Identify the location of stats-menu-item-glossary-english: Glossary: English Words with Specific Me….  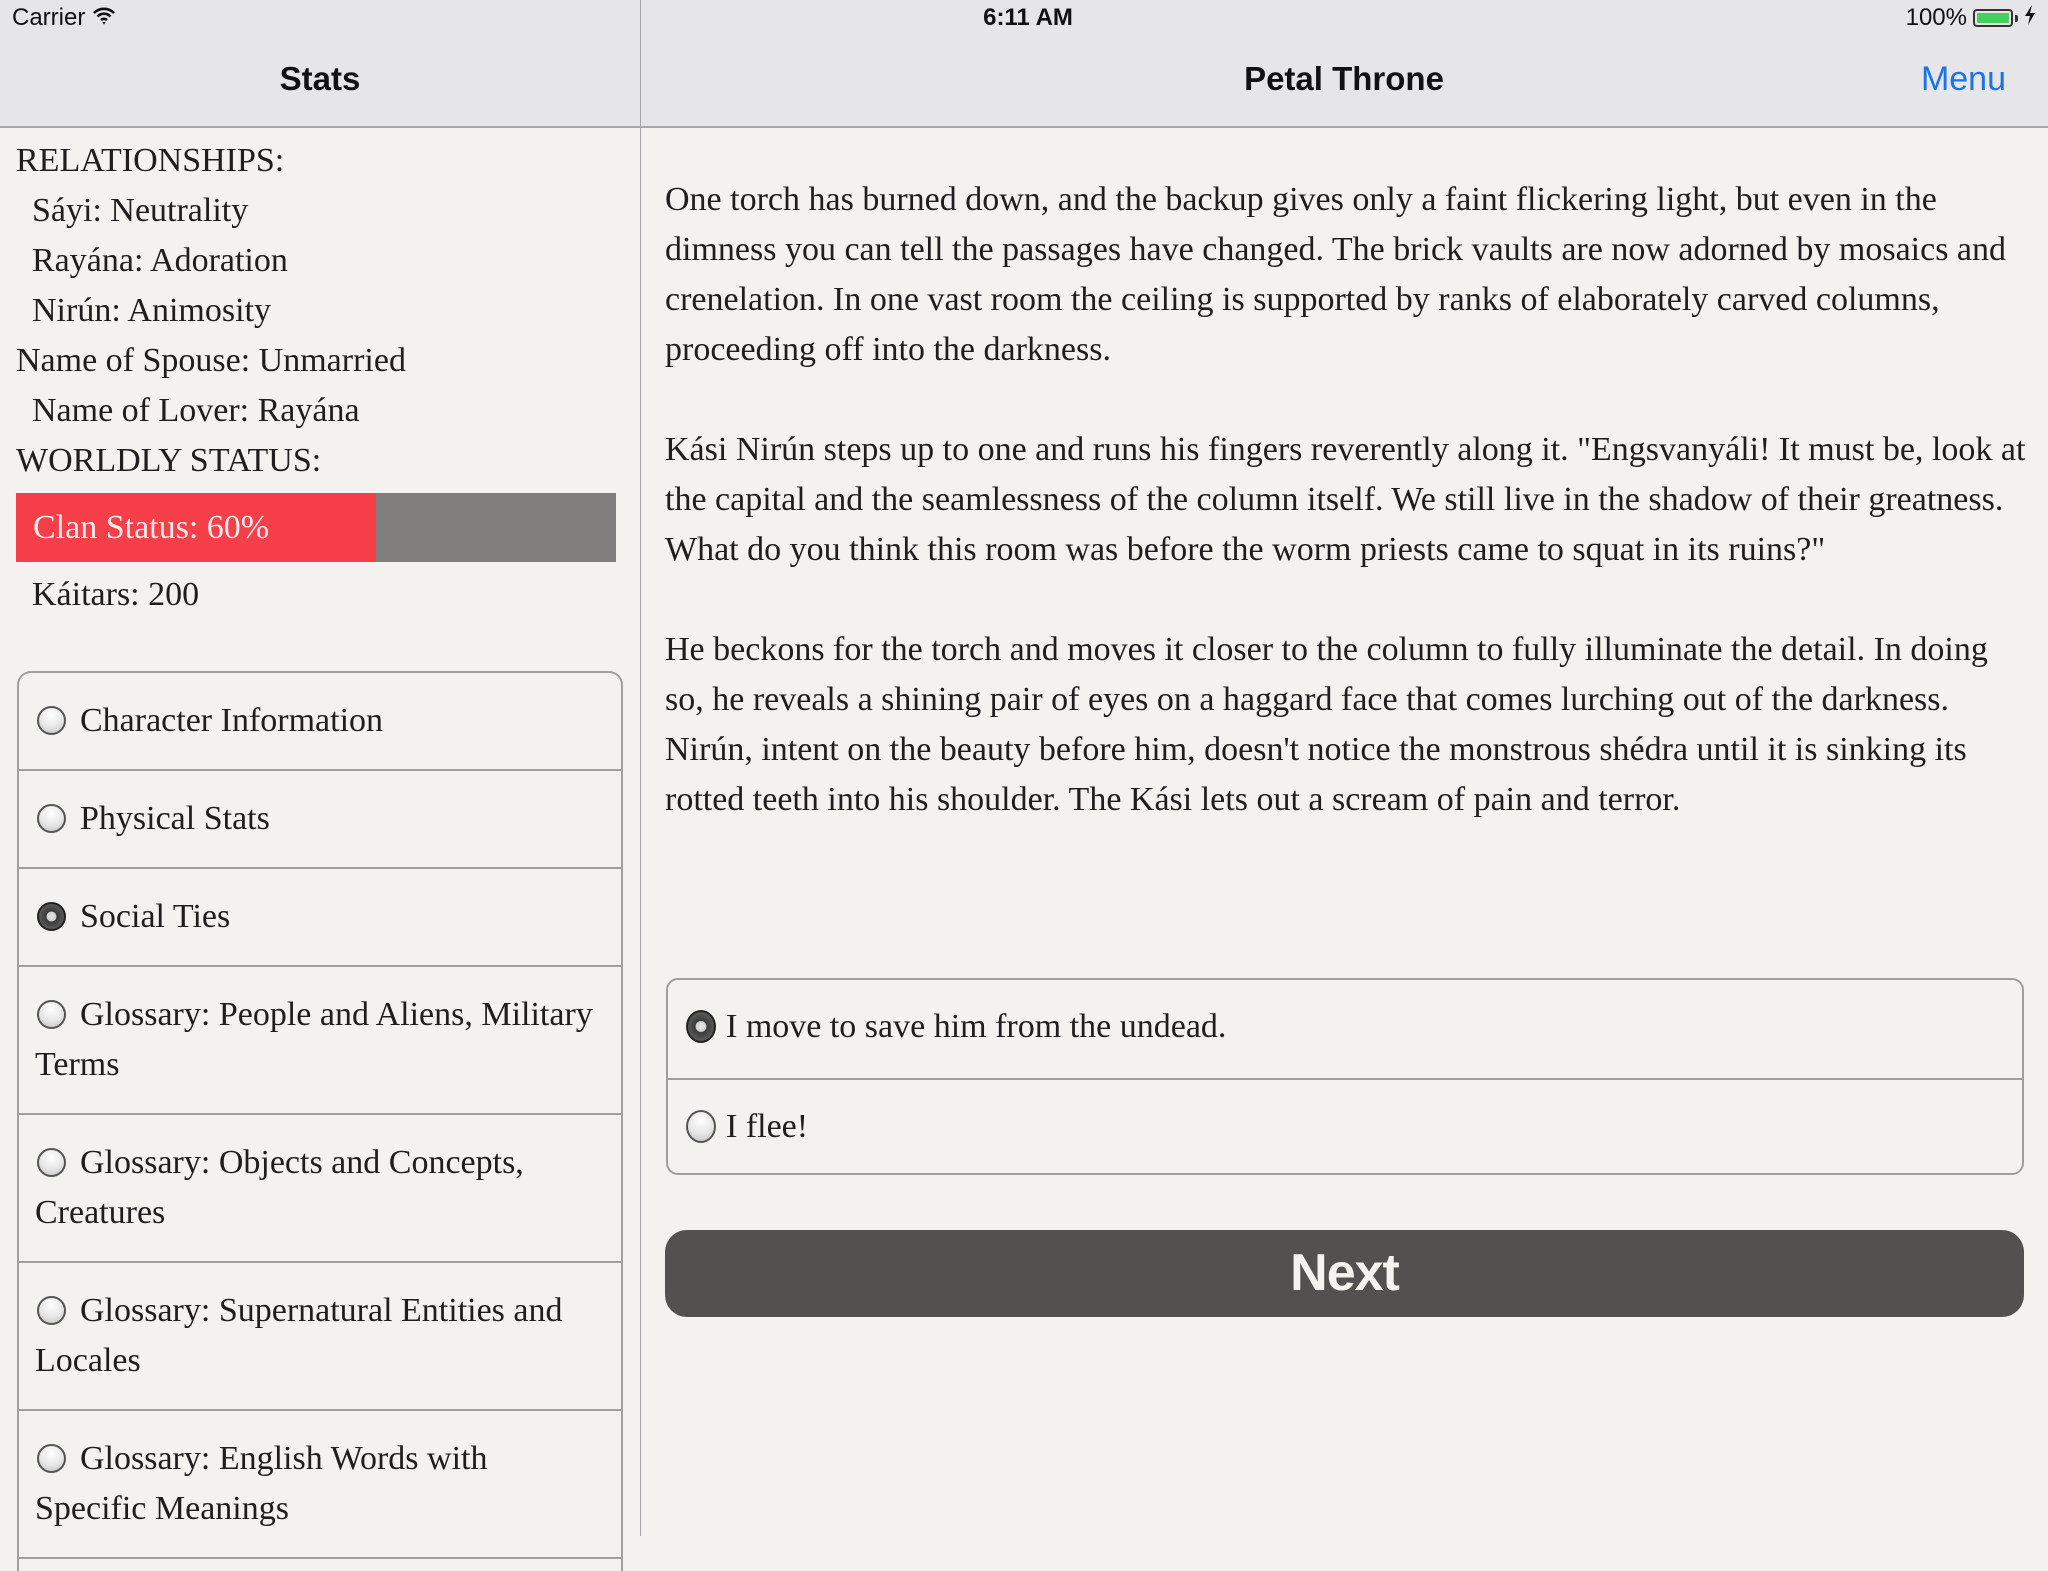
(320, 1485).